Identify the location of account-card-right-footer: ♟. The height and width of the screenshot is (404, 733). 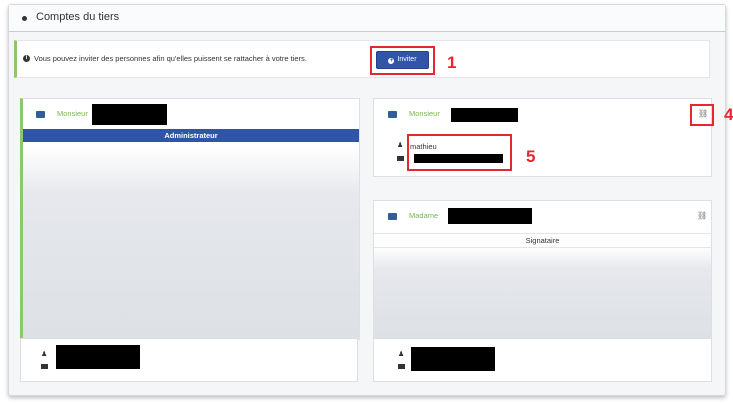
(542, 360).